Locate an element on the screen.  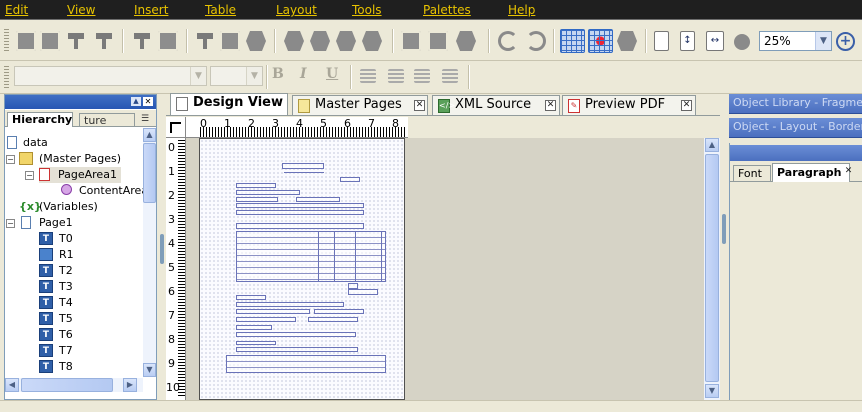
justify-text-icon is located at coordinates (450, 76).